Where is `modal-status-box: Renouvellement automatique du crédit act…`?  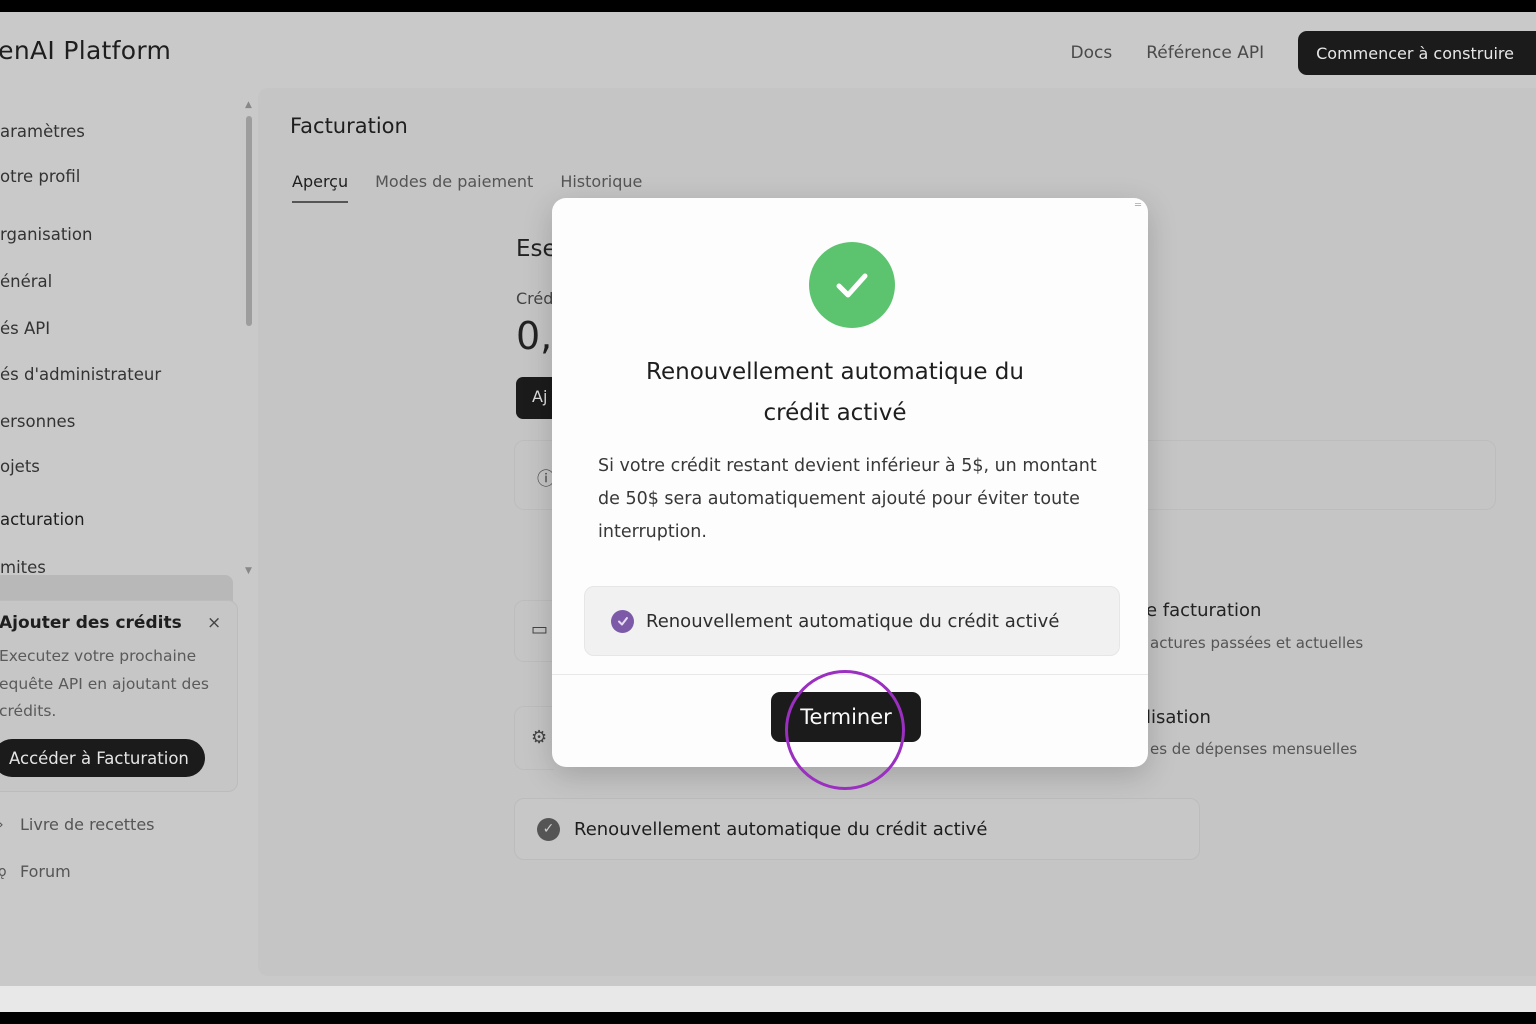
modal-status-box: Renouvellement automatique du crédit act… is located at coordinates (852, 621).